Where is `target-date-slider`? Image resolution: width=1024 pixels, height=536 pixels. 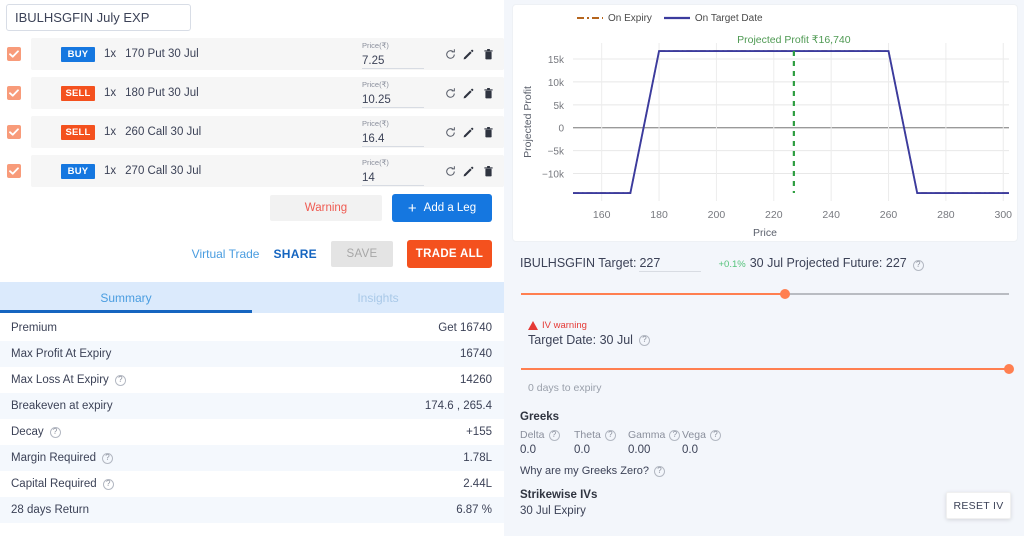
target-date-slider is located at coordinates (767, 369).